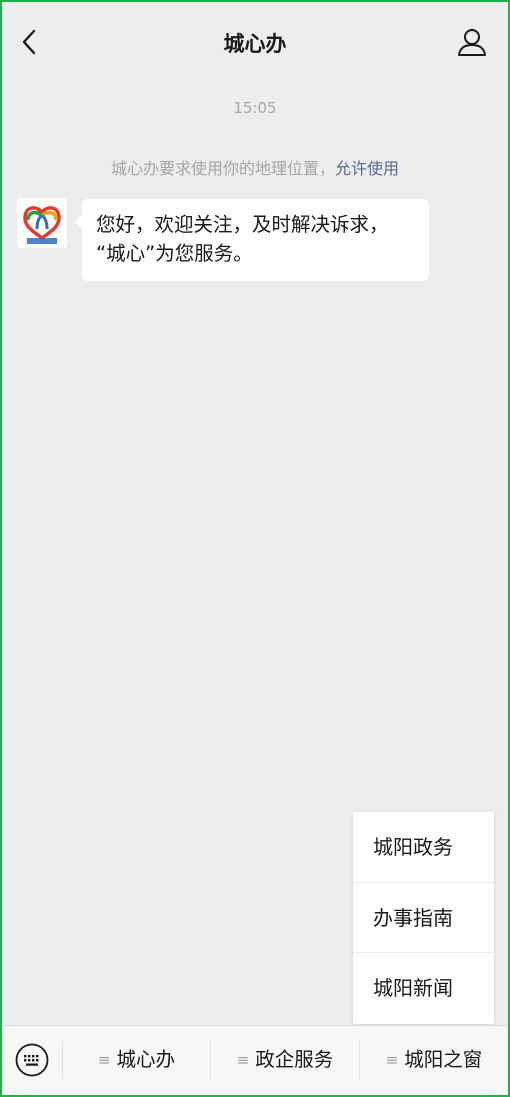  I want to click on menu-tab-enterprise-services: ≡ 政企服务, so click(285, 1061).